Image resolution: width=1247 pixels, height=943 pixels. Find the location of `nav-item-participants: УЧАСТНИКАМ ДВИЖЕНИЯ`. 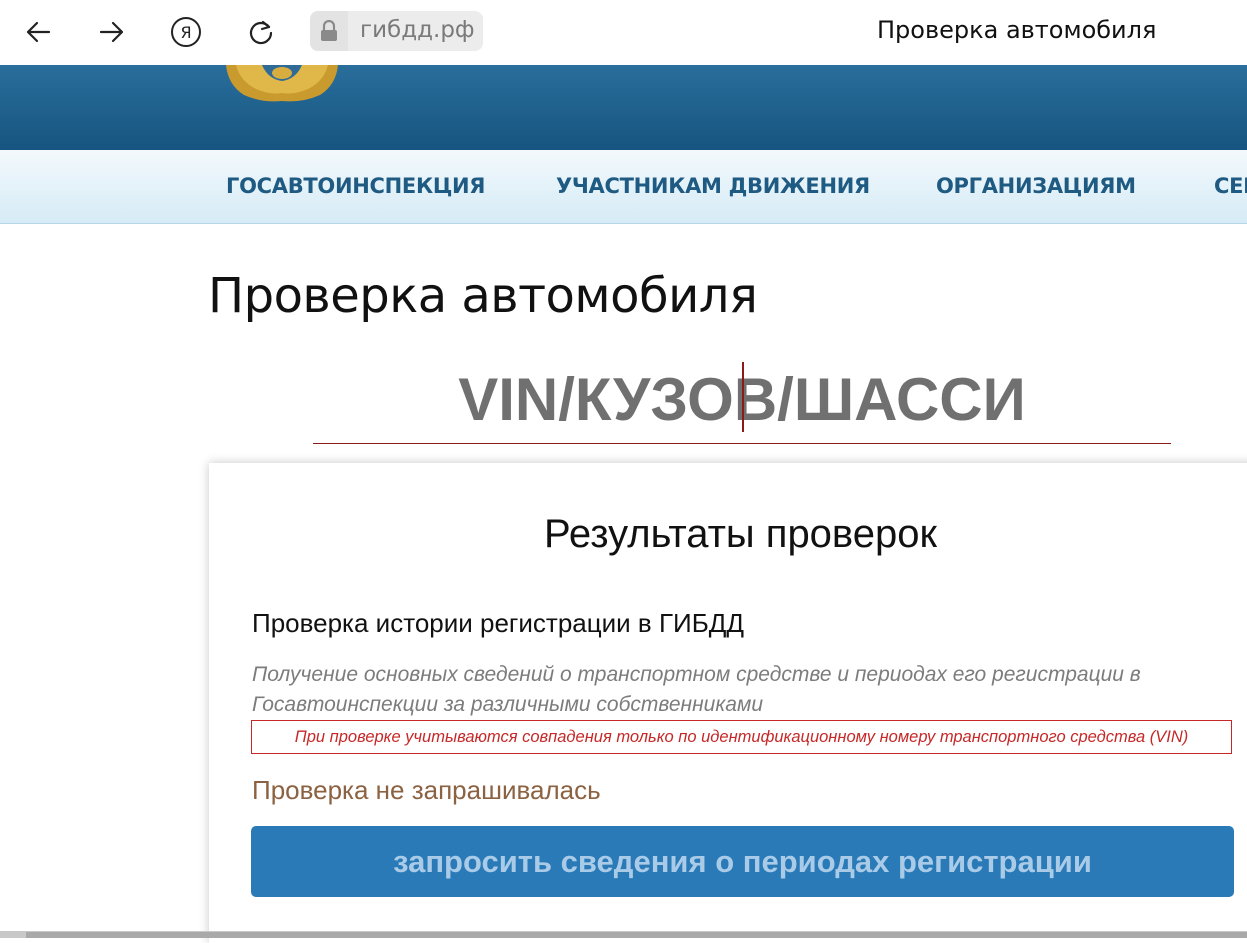

nav-item-participants: УЧАСТНИКАМ ДВИЖЕНИЯ is located at coordinates (713, 186).